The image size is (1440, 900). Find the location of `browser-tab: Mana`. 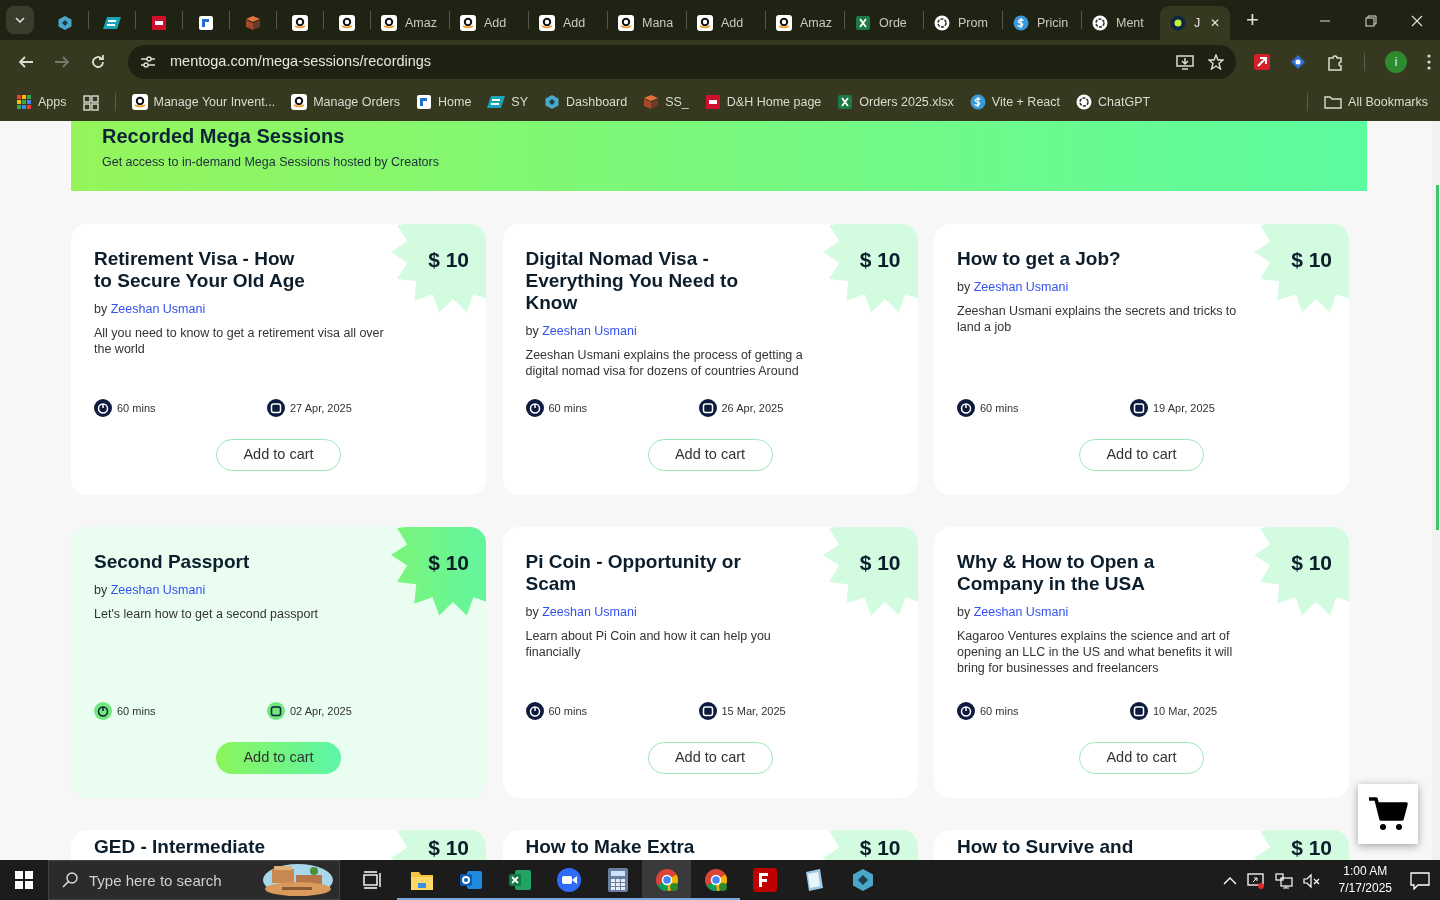

browser-tab: Mana is located at coordinates (647, 23).